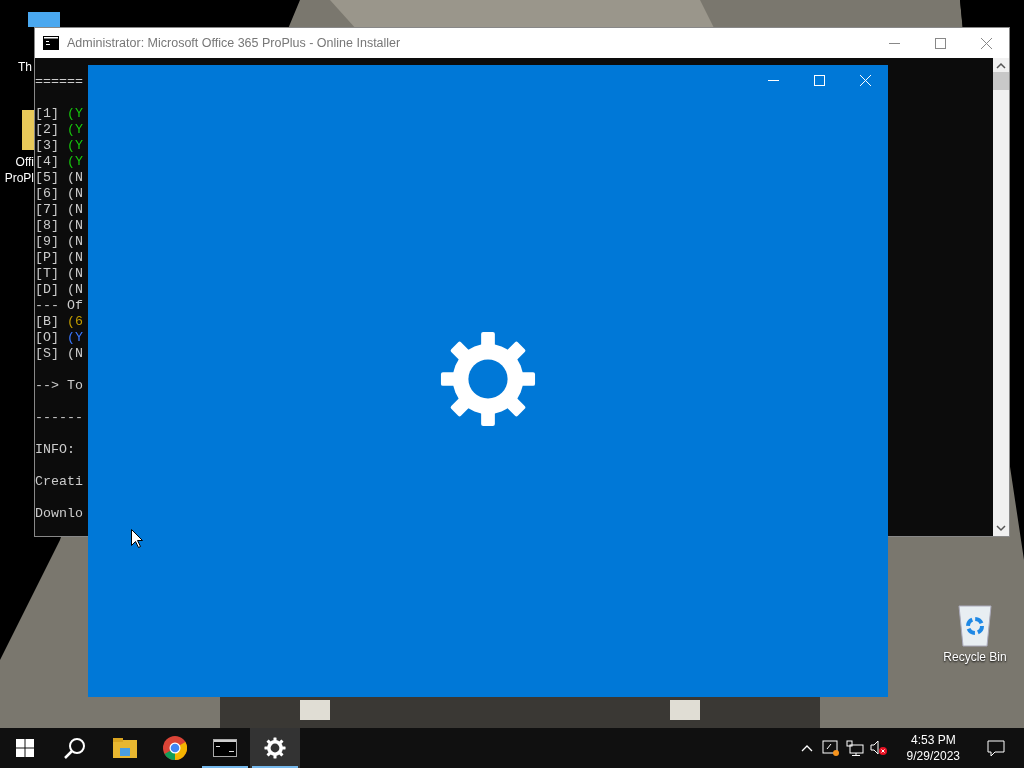  I want to click on scroll-up-icon, so click(1001, 66).